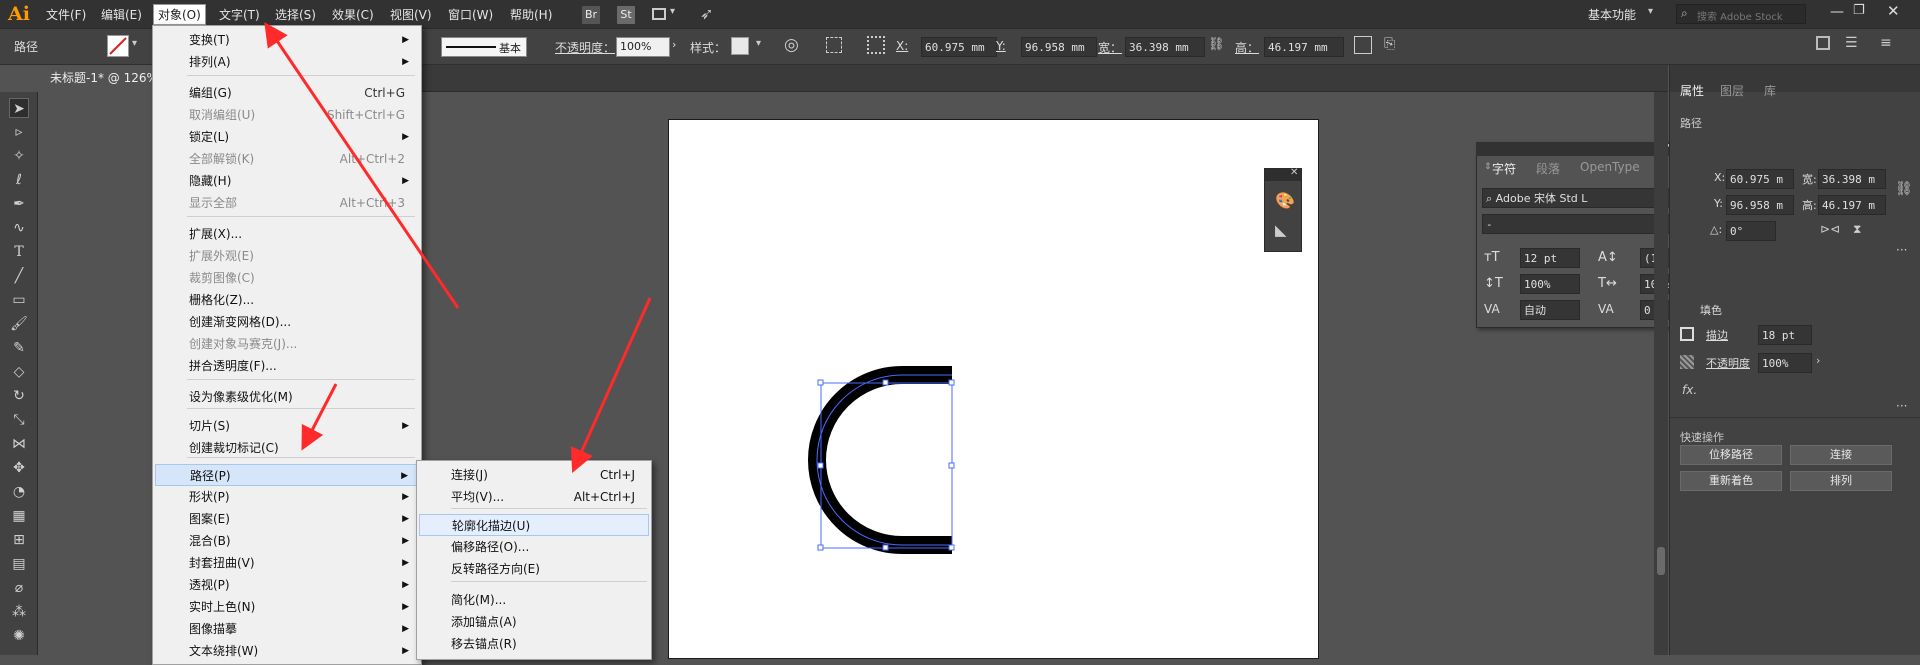 This screenshot has height=665, width=1920. Describe the element at coordinates (1760, 205) in the screenshot. I see `props-y-field: 96.958 m` at that location.